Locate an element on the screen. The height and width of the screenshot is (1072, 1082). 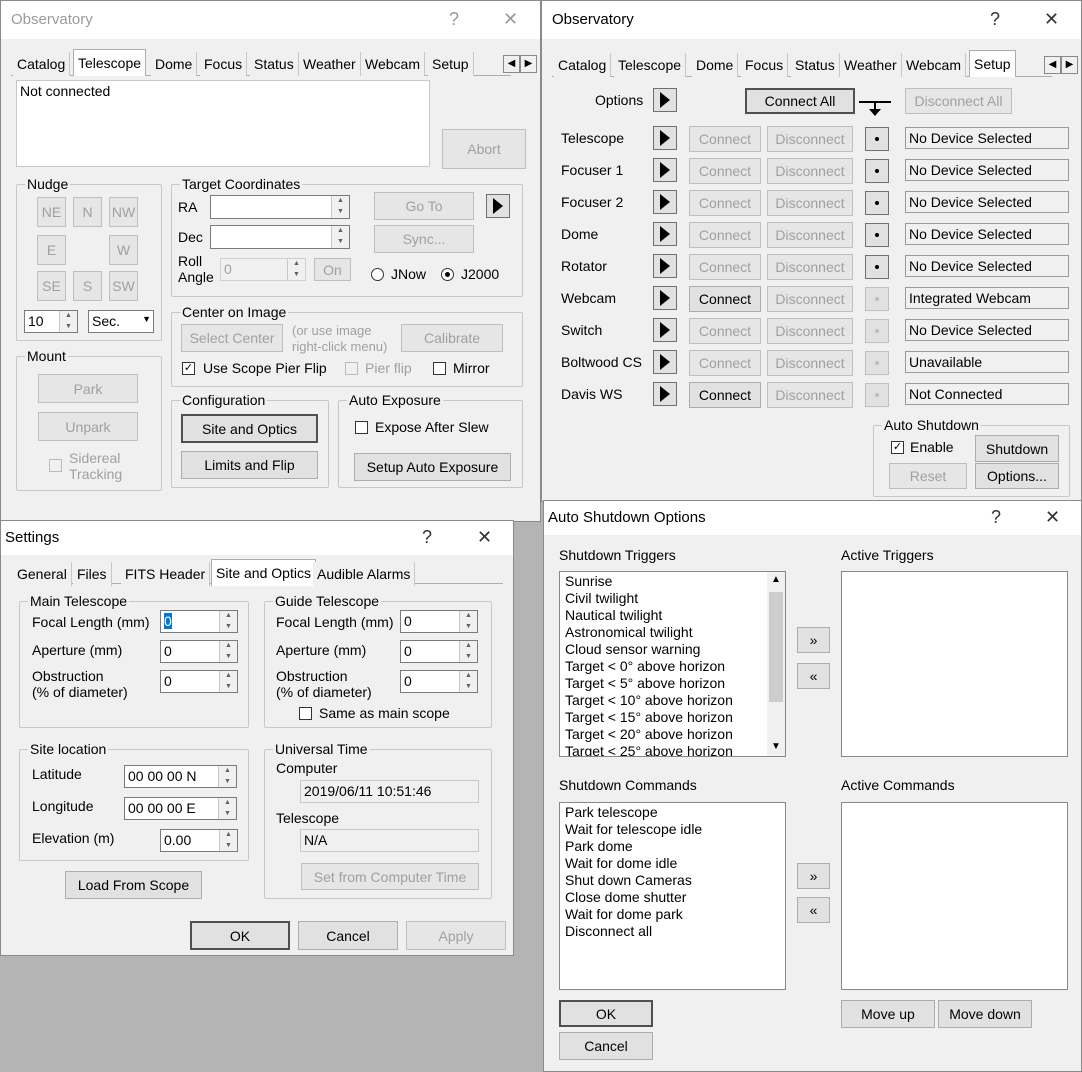
trigger-list-item: Target < 15° above horizon is located at coordinates (649, 717).